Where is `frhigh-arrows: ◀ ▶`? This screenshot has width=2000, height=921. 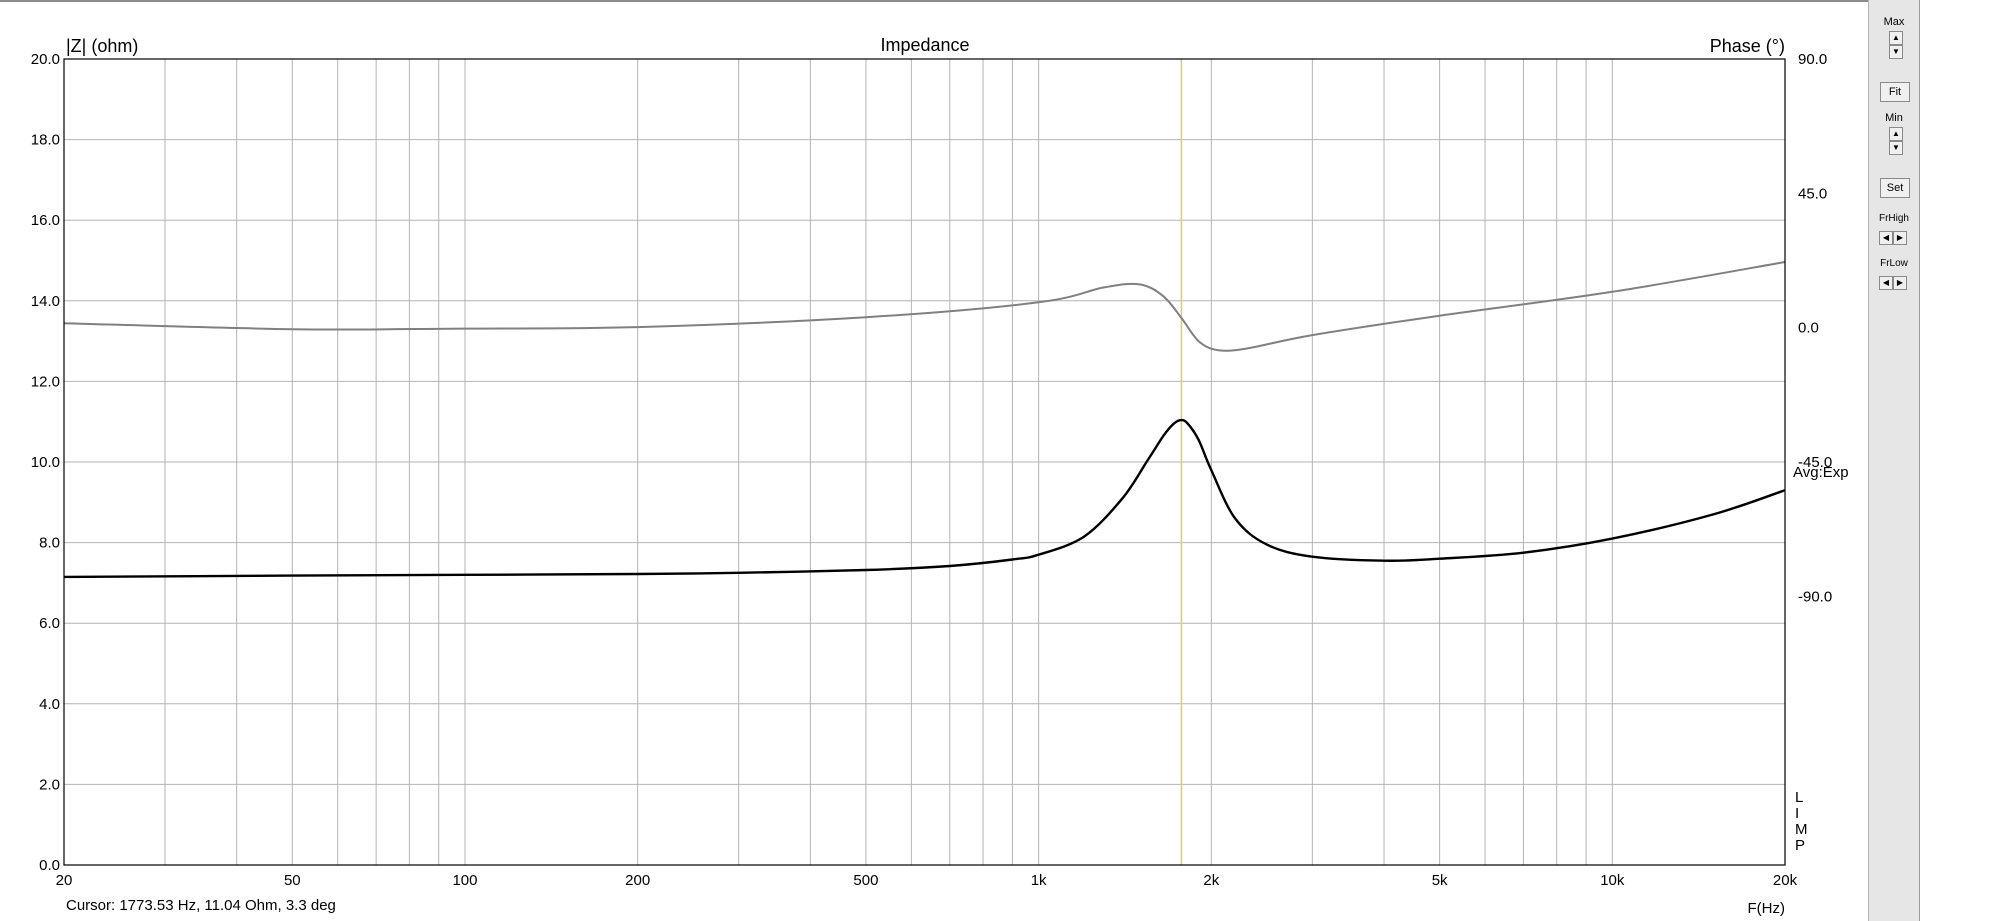 frhigh-arrows: ◀ ▶ is located at coordinates (1894, 238).